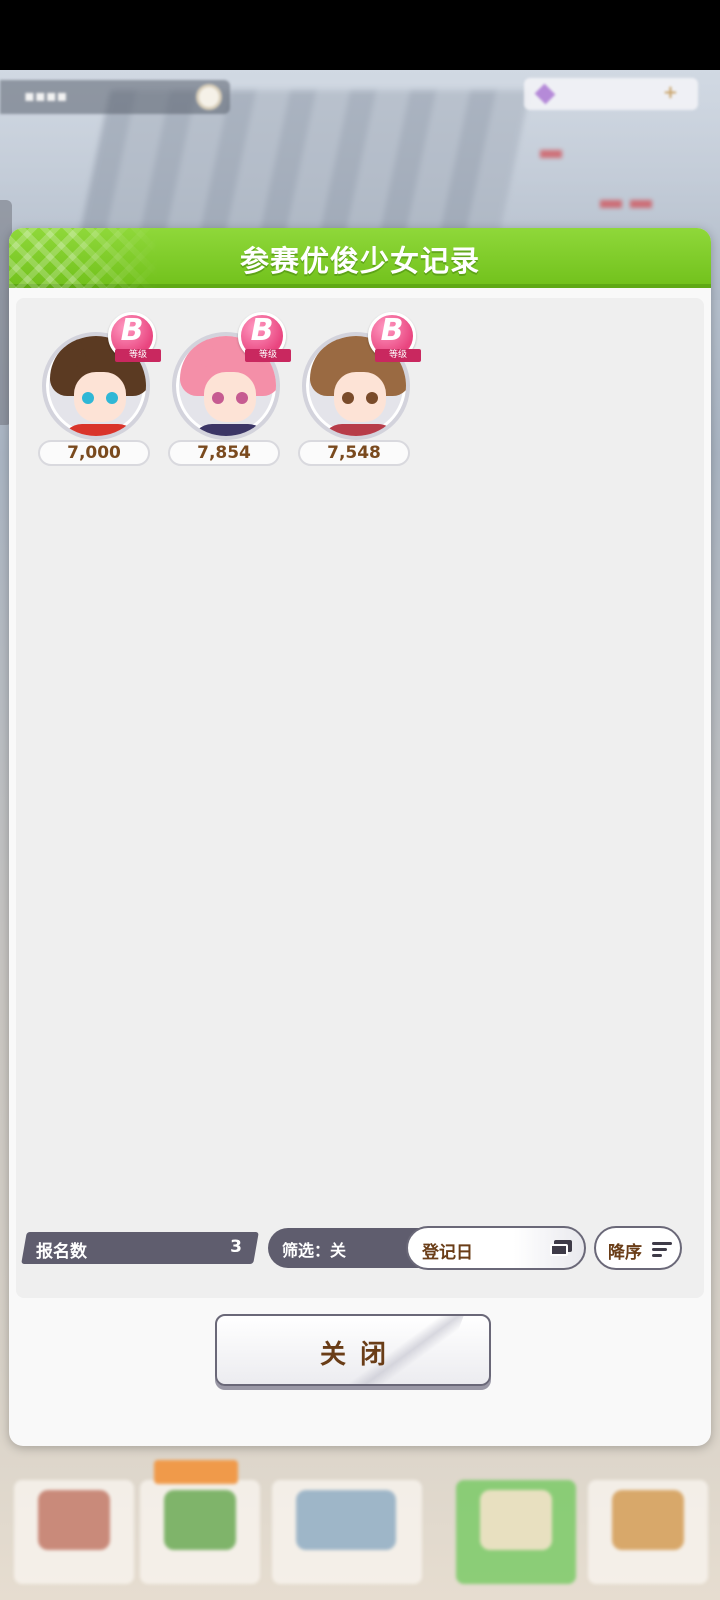 This screenshot has width=720, height=1600. Describe the element at coordinates (662, 1249) in the screenshot. I see `sort-lines-icon` at that location.